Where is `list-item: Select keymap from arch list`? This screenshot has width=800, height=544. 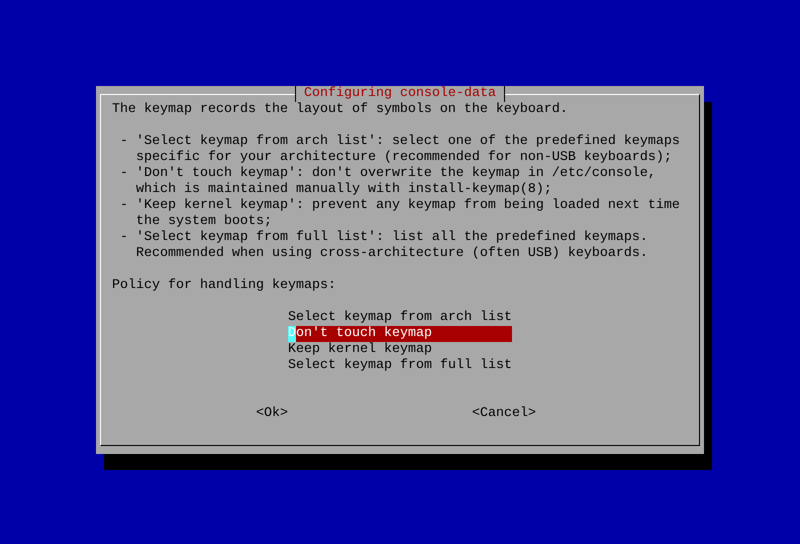 list-item: Select keymap from arch list is located at coordinates (400, 318).